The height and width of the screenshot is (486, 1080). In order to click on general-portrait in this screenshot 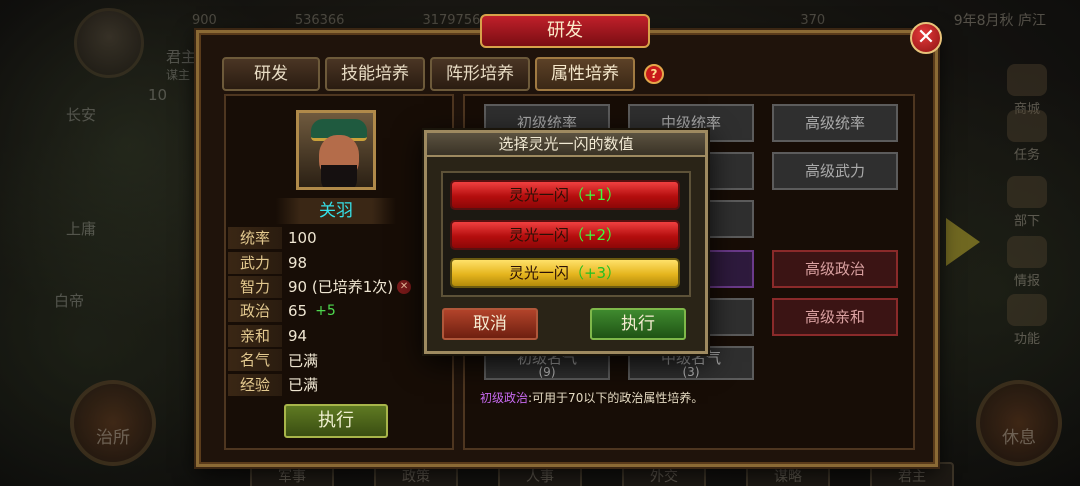, I will do `click(336, 150)`.